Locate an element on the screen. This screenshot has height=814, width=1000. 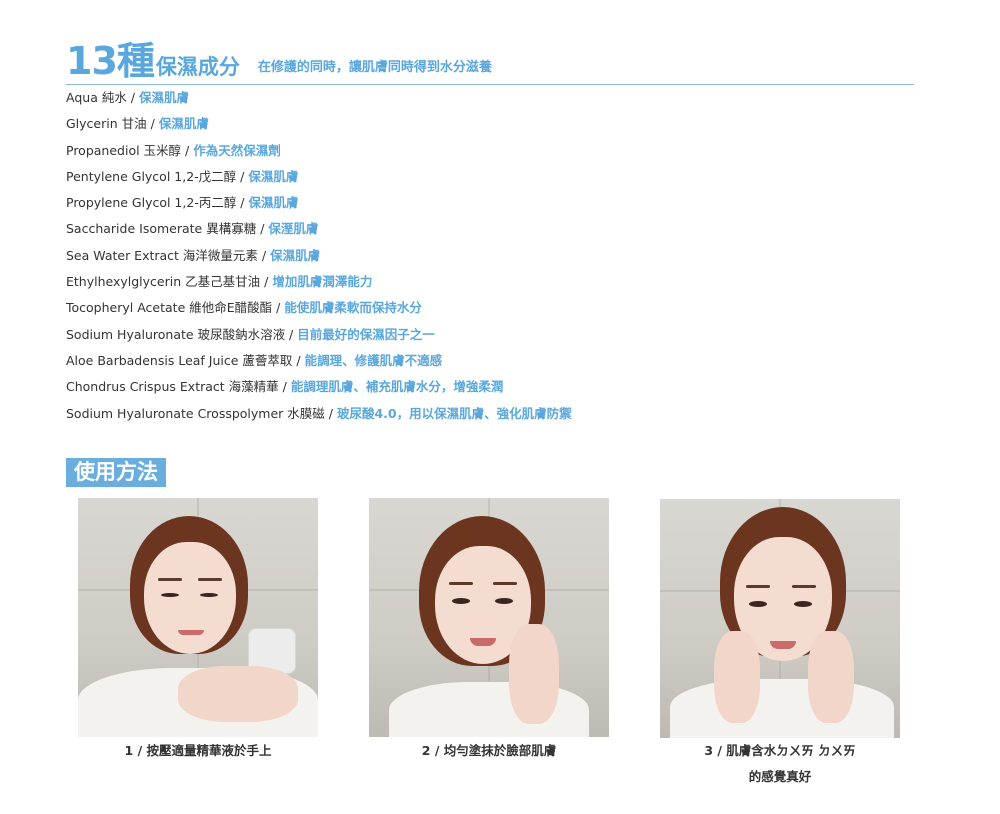
step-2-photo is located at coordinates (489, 617).